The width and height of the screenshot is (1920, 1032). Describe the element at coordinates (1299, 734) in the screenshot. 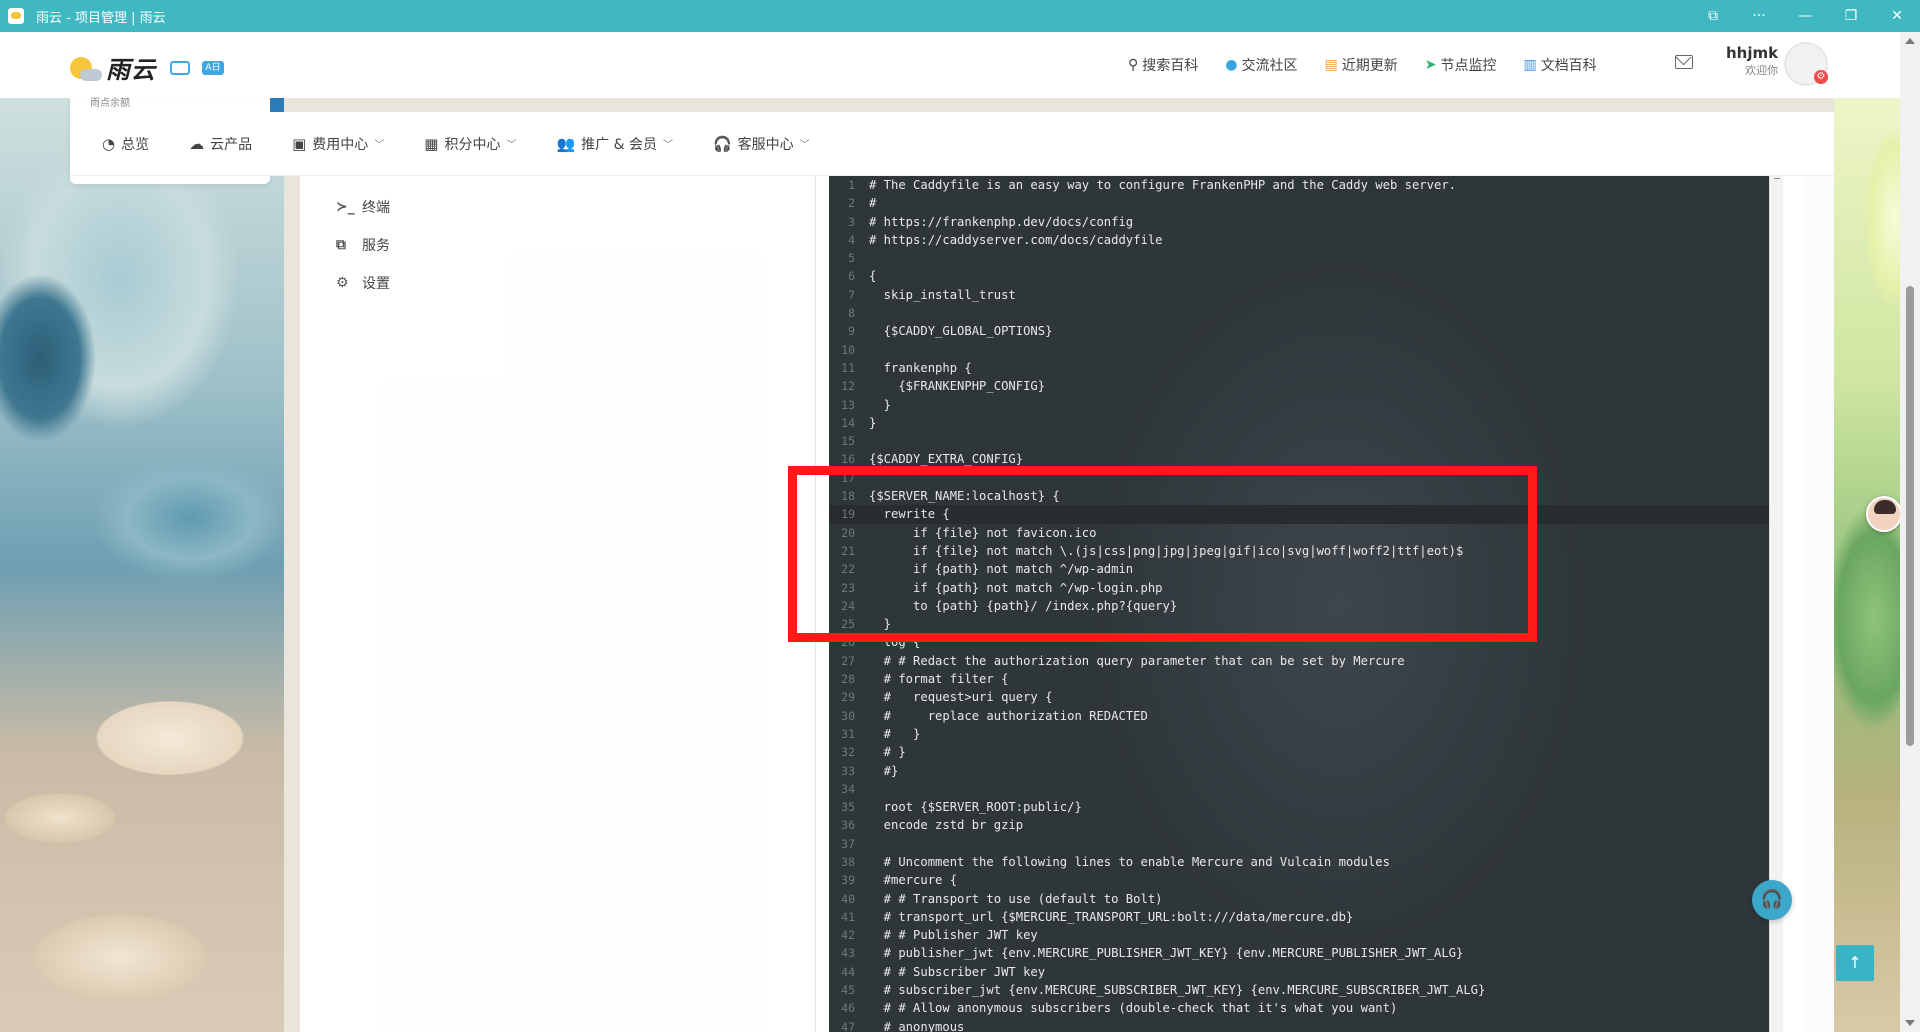

I see `code-line: 31 # }` at that location.